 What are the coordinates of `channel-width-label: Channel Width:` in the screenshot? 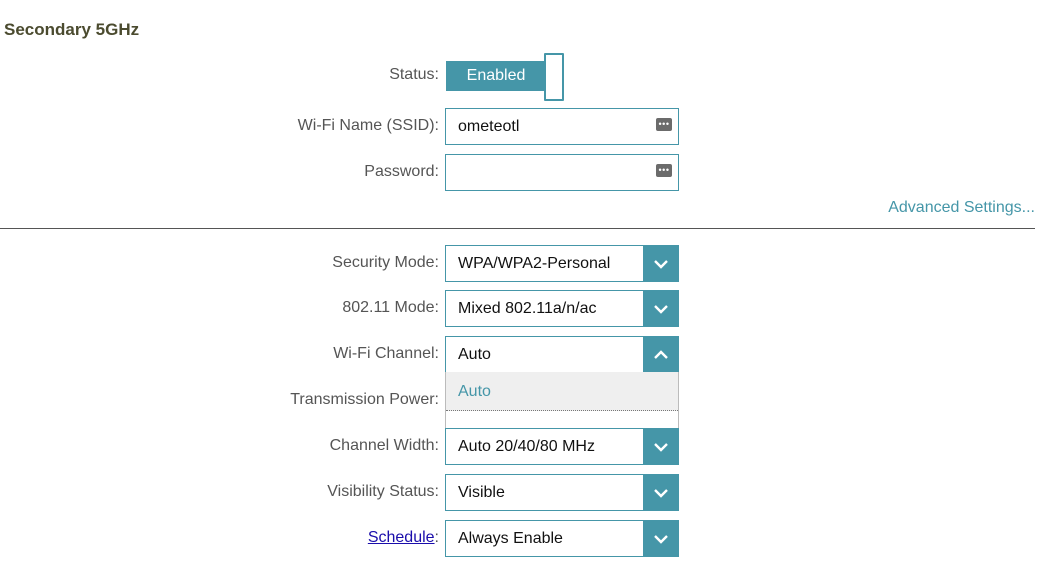 It's located at (384, 445).